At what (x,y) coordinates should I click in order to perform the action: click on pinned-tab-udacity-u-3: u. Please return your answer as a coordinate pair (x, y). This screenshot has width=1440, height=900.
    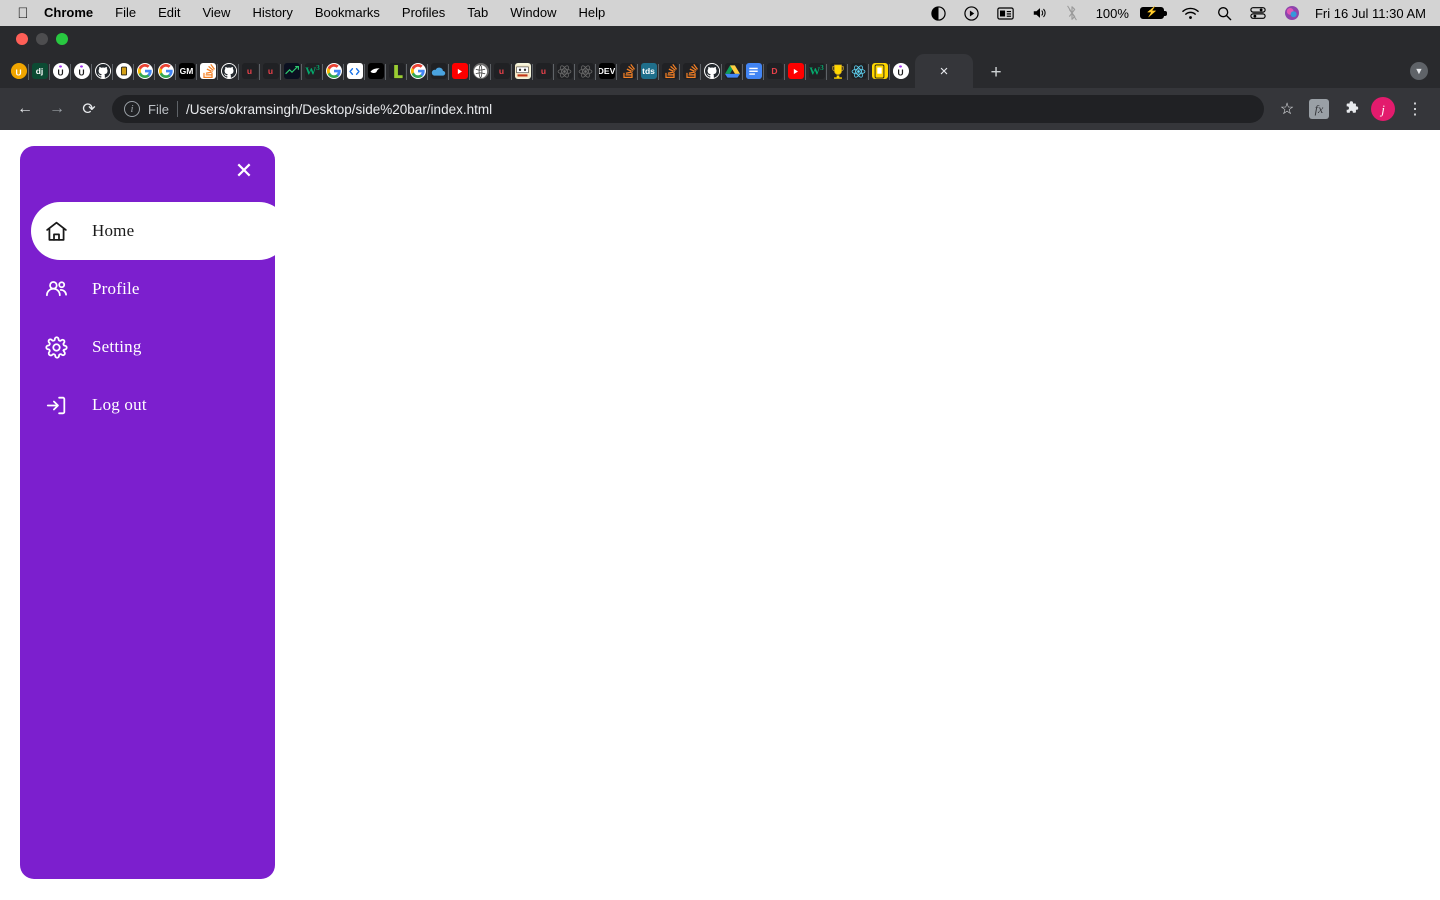
    Looking at the image, I should click on (501, 71).